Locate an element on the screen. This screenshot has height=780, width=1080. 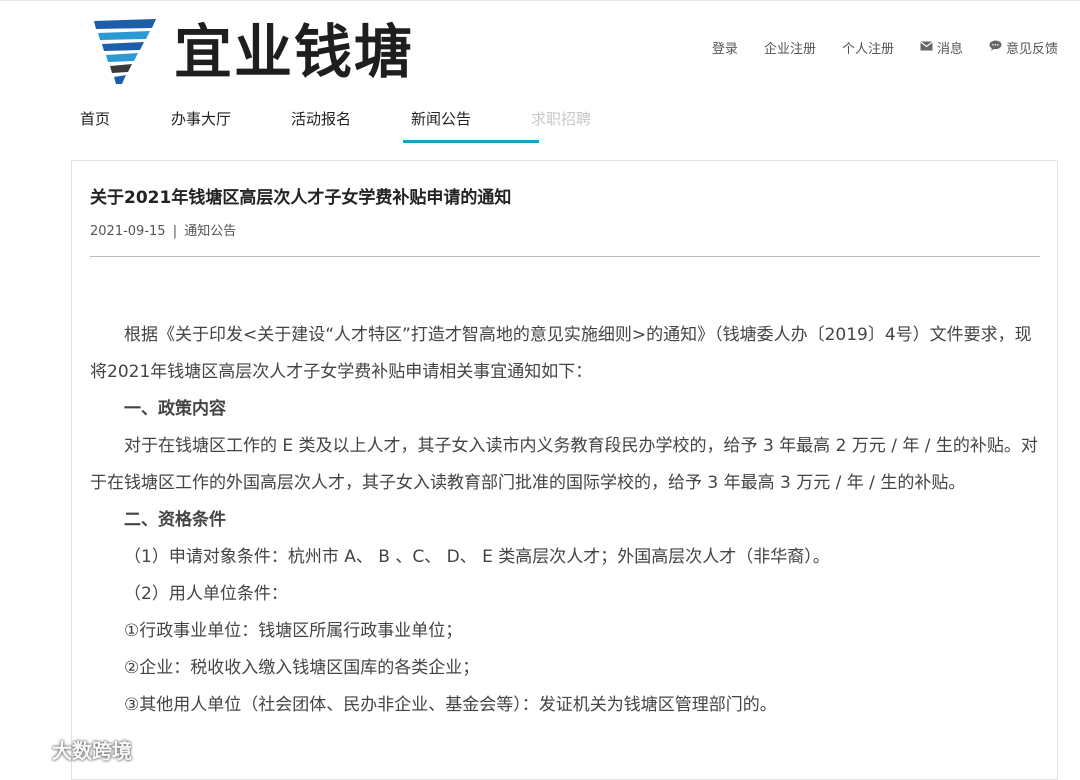
nav-item-home: 首页 is located at coordinates (125, 125).